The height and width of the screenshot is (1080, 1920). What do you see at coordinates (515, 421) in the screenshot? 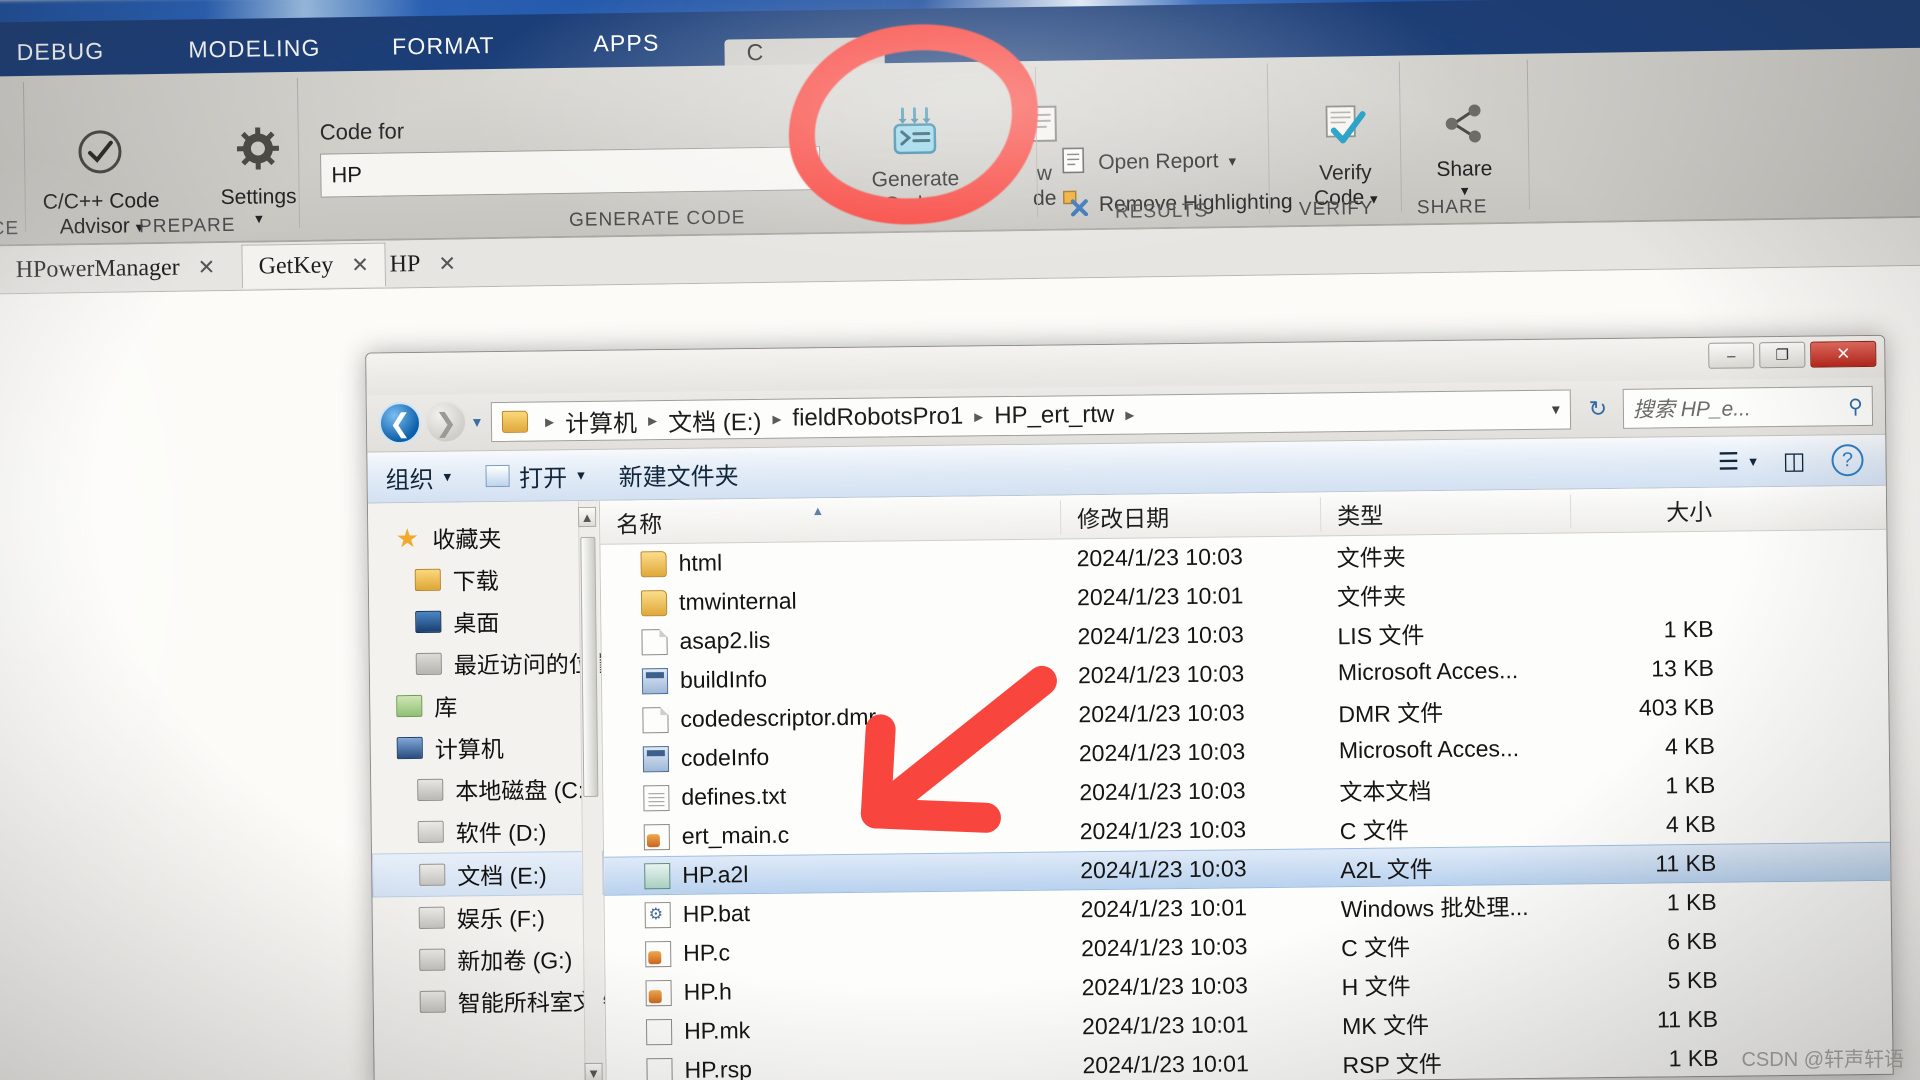
I see `folder-icon` at bounding box center [515, 421].